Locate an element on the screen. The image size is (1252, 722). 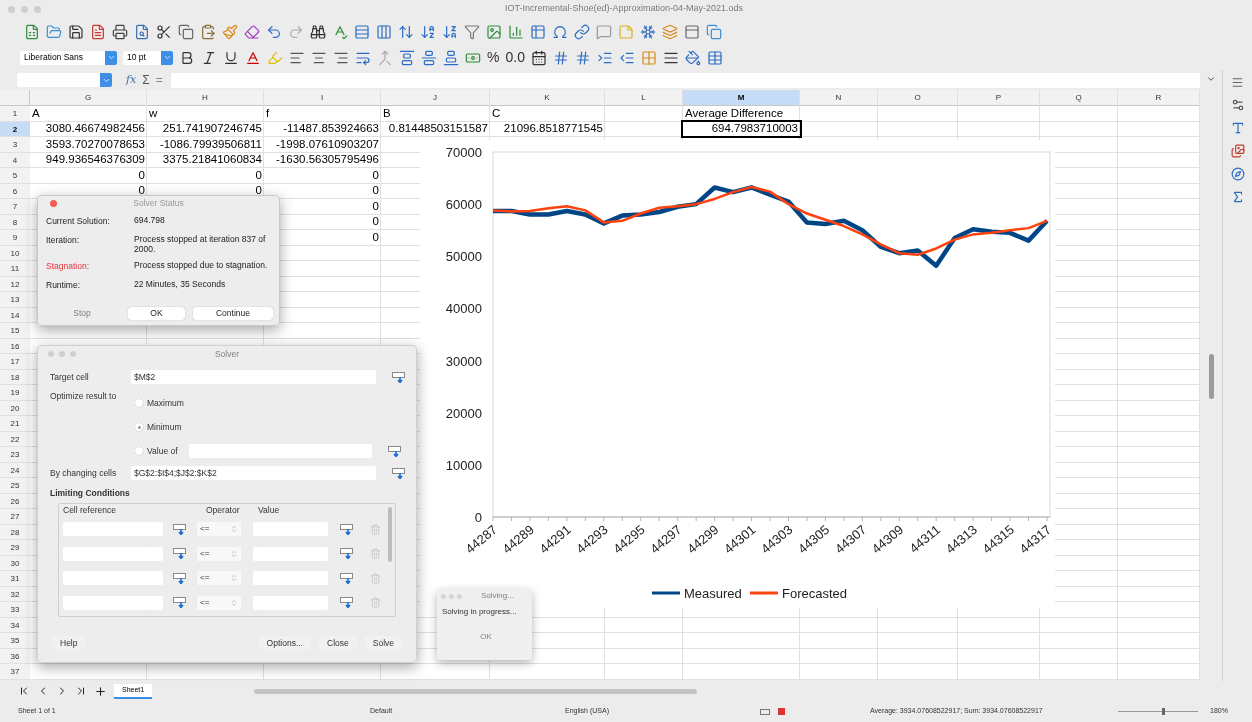
column-header: M is located at coordinates (741, 97).